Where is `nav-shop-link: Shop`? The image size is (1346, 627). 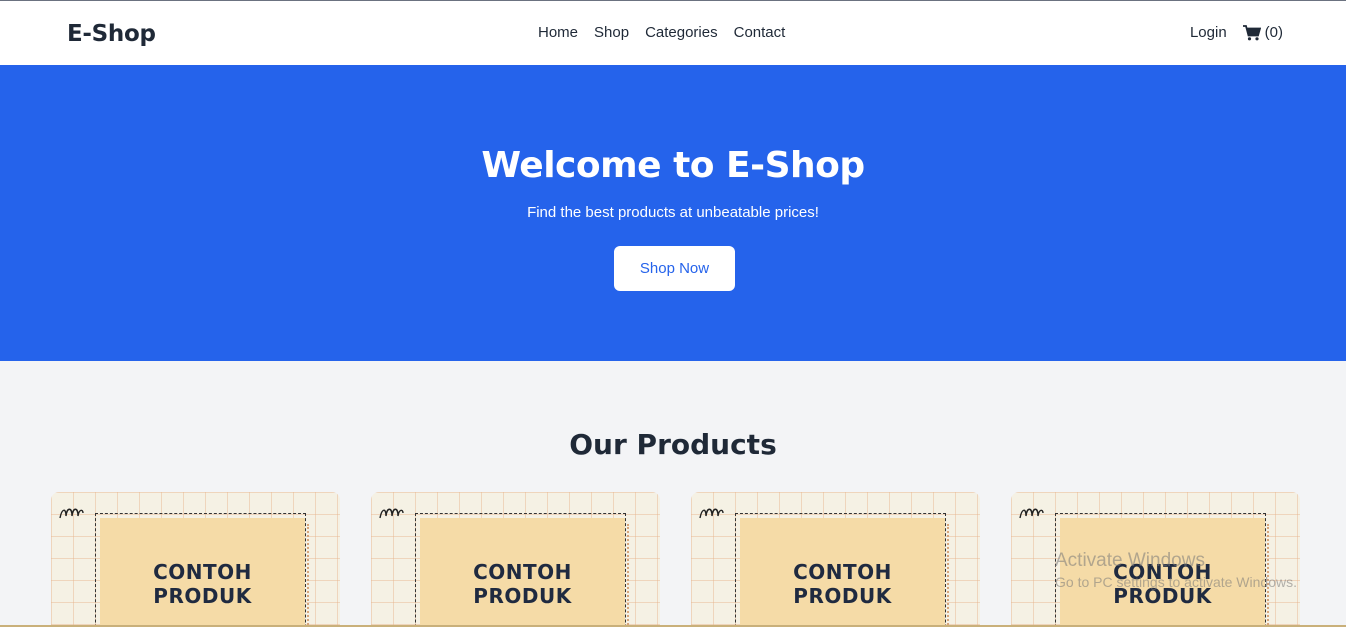
nav-shop-link: Shop is located at coordinates (611, 32).